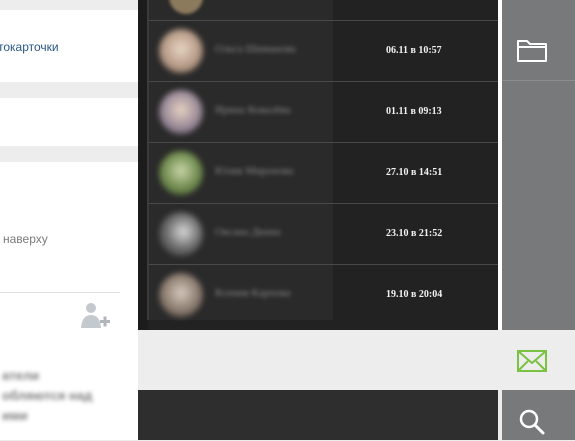 Image resolution: width=575 pixels, height=441 pixels. What do you see at coordinates (323, 294) in the screenshot?
I see `dialog-row: Ксения Карпова 19.10 в 20:04` at bounding box center [323, 294].